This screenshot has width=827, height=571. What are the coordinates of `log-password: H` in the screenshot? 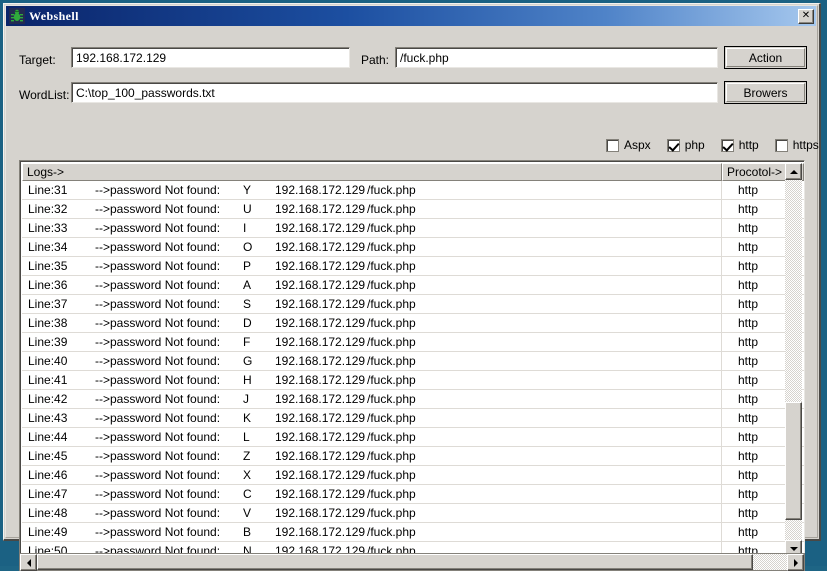 It's located at (247, 380).